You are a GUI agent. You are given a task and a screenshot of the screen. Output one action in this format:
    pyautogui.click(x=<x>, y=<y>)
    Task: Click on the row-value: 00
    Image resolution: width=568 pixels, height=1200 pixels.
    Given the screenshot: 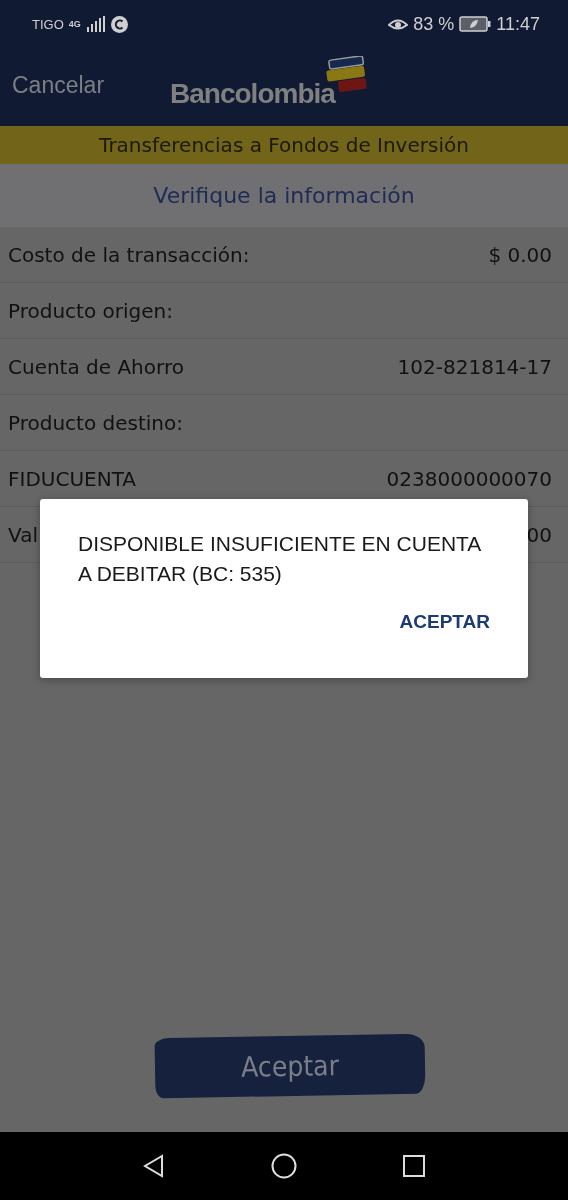 What is the action you would take?
    pyautogui.click(x=539, y=534)
    